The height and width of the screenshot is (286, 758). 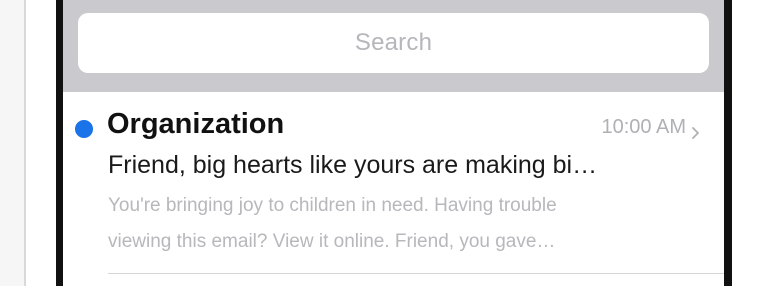 I want to click on chevron-right-icon, so click(x=696, y=130).